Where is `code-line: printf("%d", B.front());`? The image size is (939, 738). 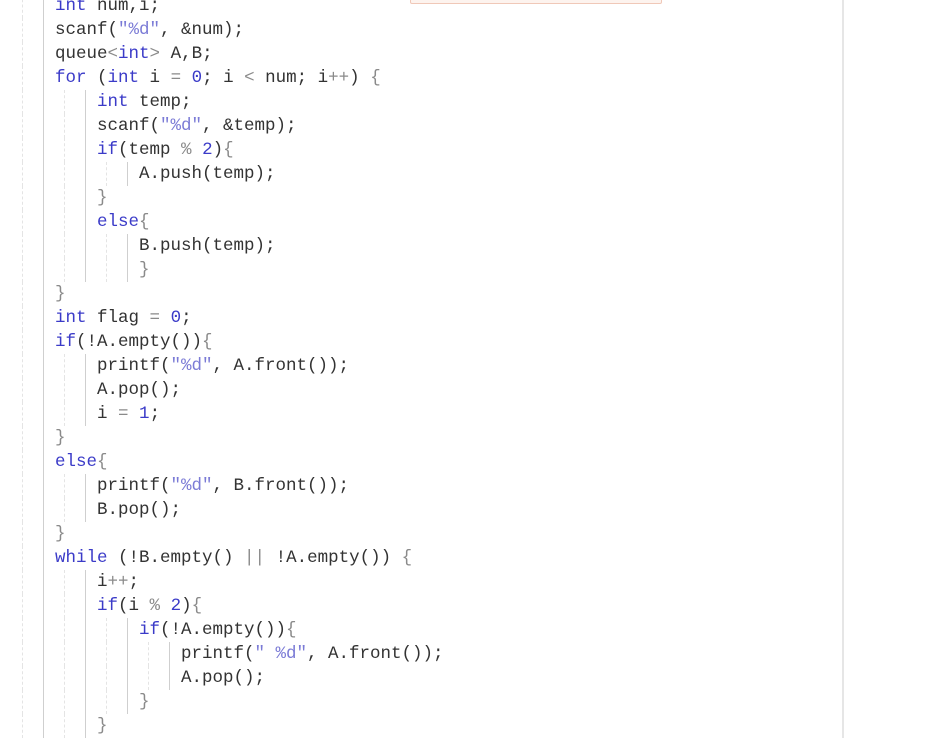
code-line: printf("%d", B.front()); is located at coordinates (420, 486).